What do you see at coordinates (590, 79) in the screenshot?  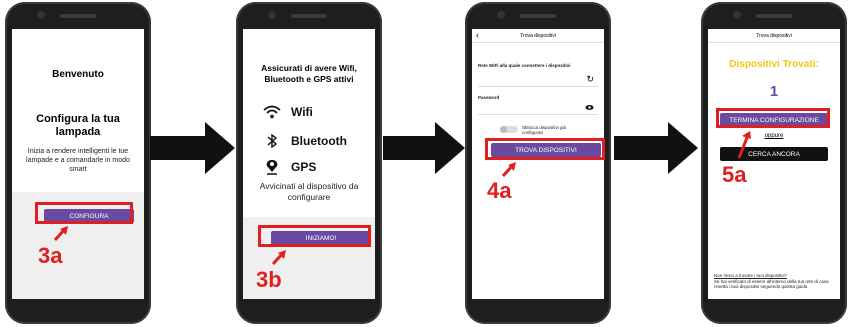 I see `refresh-icon: ↻` at bounding box center [590, 79].